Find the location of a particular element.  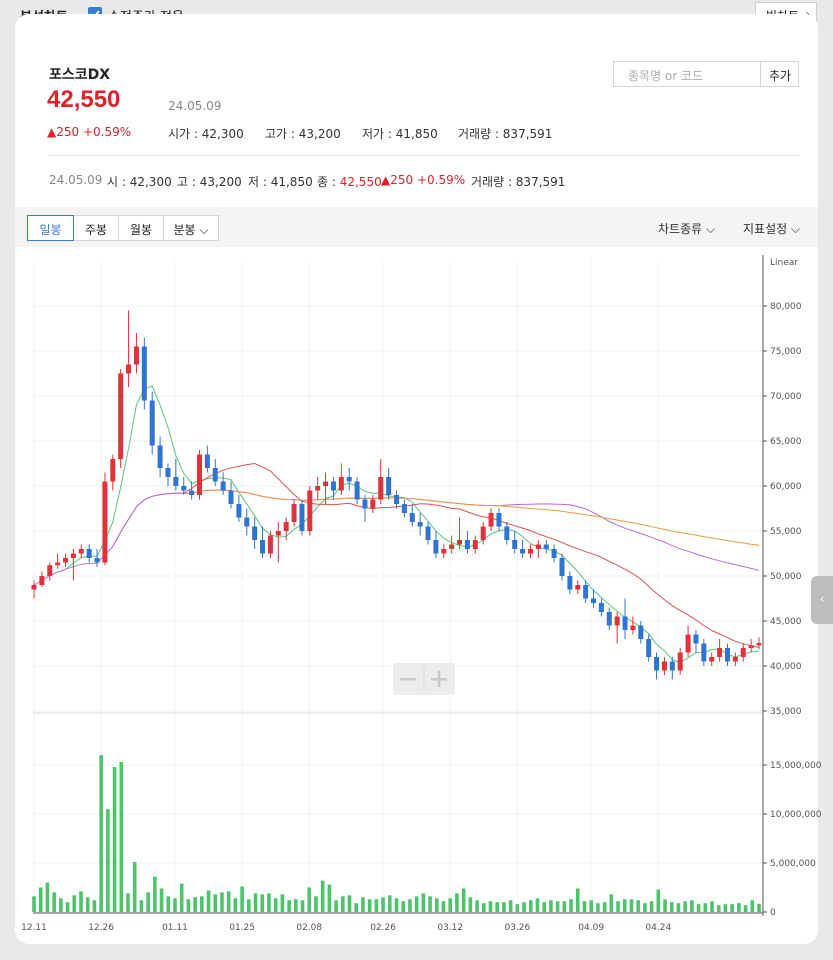

price-tick-label: 75,000 is located at coordinates (786, 352).